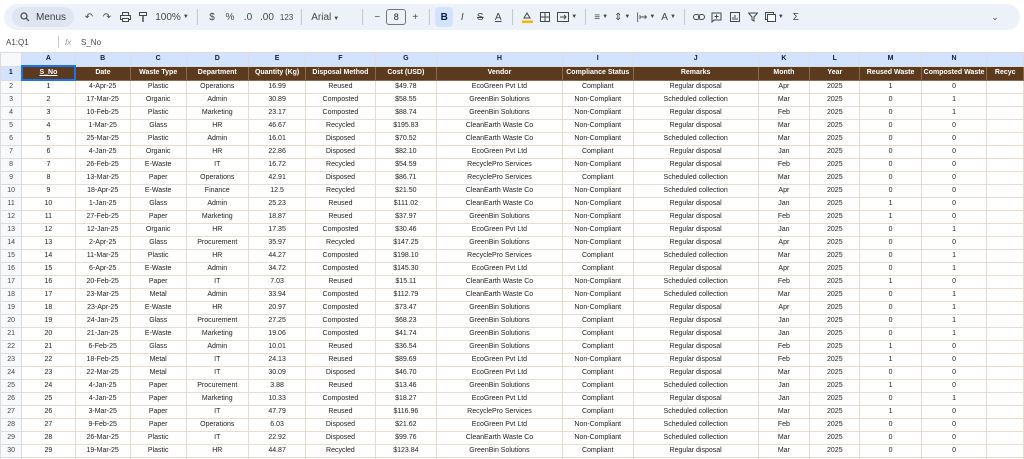 The image size is (1024, 459). What do you see at coordinates (499, 321) in the screenshot?
I see `table-cell: GreenBin Solutions` at bounding box center [499, 321].